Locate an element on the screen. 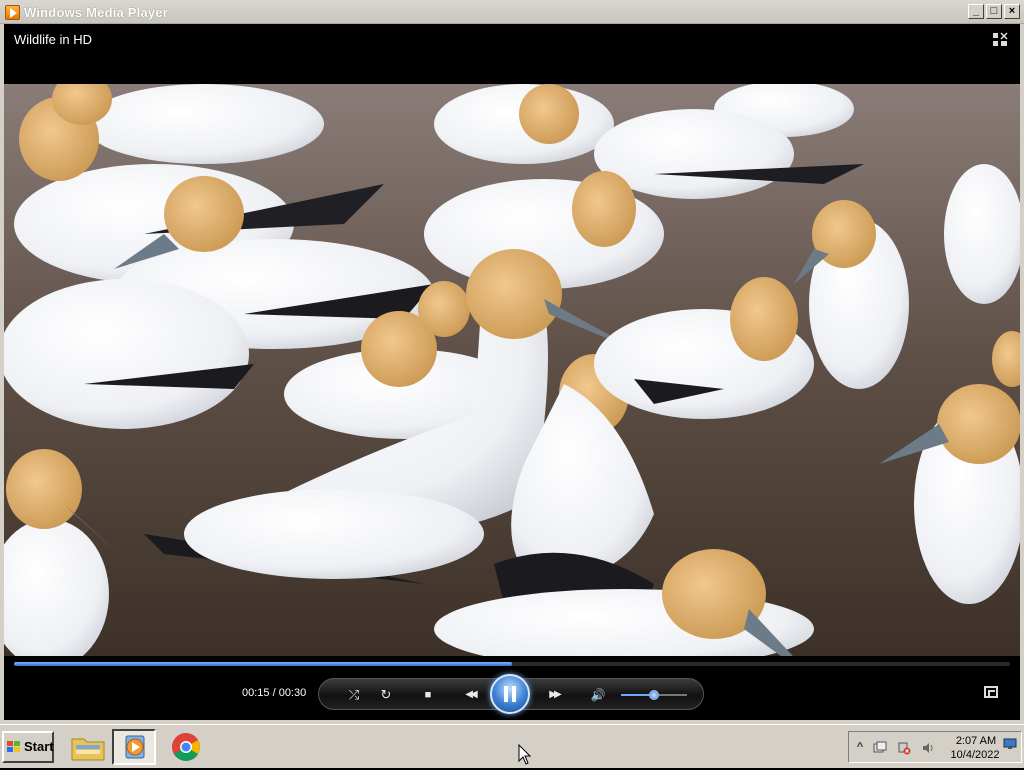 This screenshot has width=1024, height=770. chrome-icon is located at coordinates (186, 747).